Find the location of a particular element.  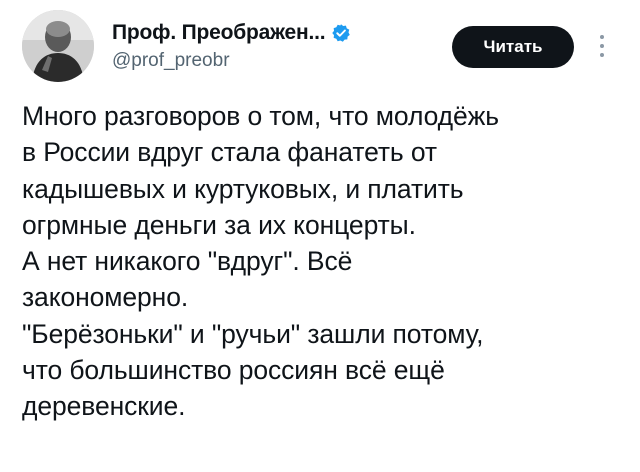

tweet-text-line: в России вдруг стала фанатеть от is located at coordinates (229, 152).